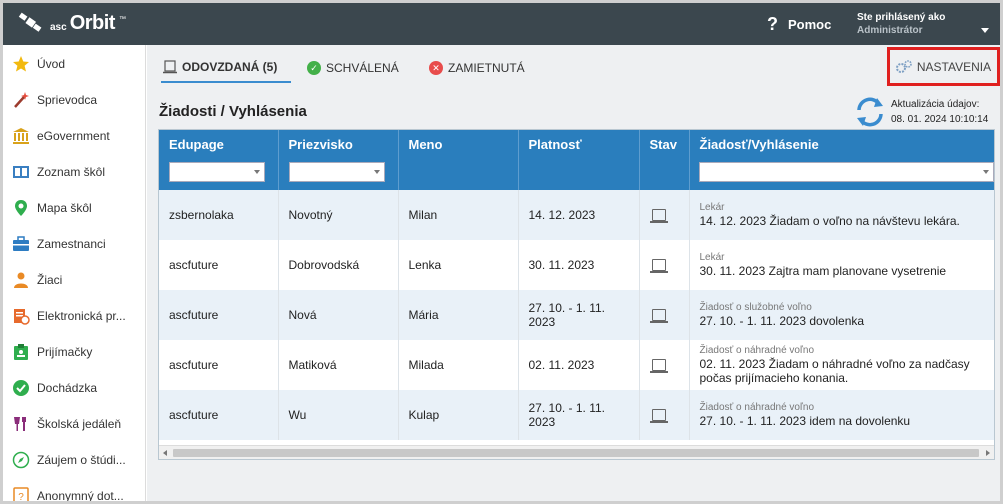 The image size is (1003, 504). Describe the element at coordinates (76, 244) in the screenshot. I see `sidebar-item-zamestnanci: Zamestnanci` at that location.